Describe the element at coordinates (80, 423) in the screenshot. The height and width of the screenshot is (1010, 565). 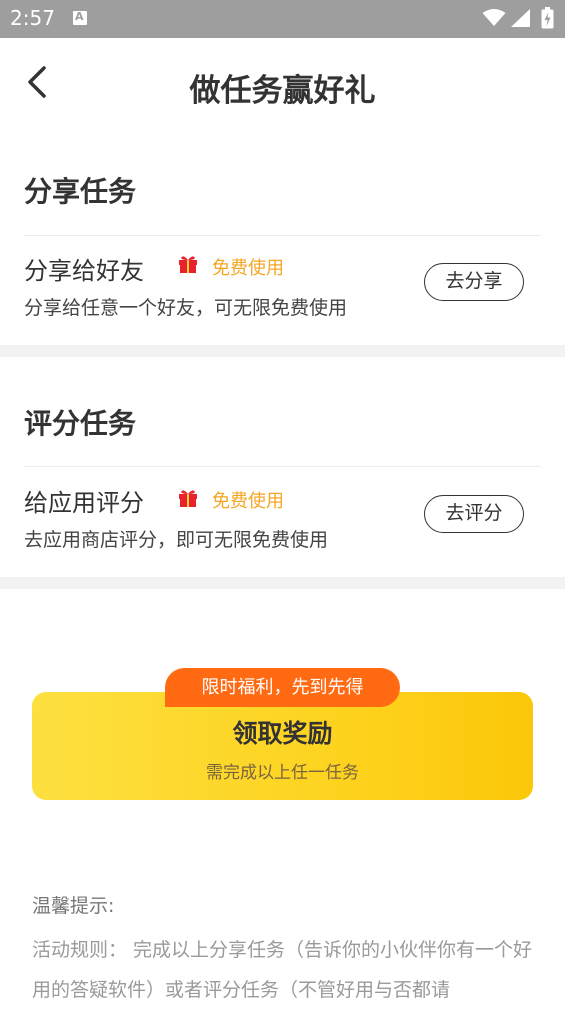
I see `section-title: 评分任务` at that location.